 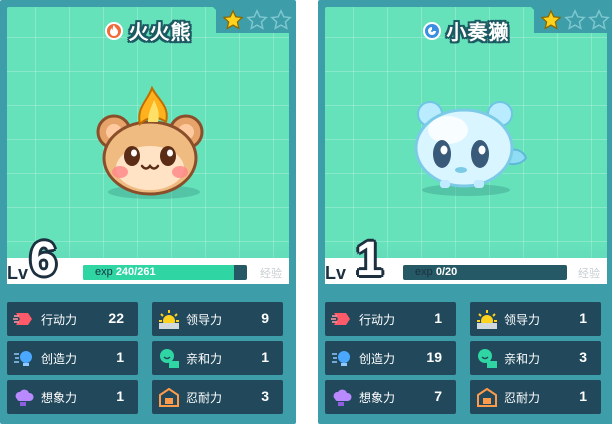 I want to click on stat-affinity: 亲和力 3, so click(x=535, y=358).